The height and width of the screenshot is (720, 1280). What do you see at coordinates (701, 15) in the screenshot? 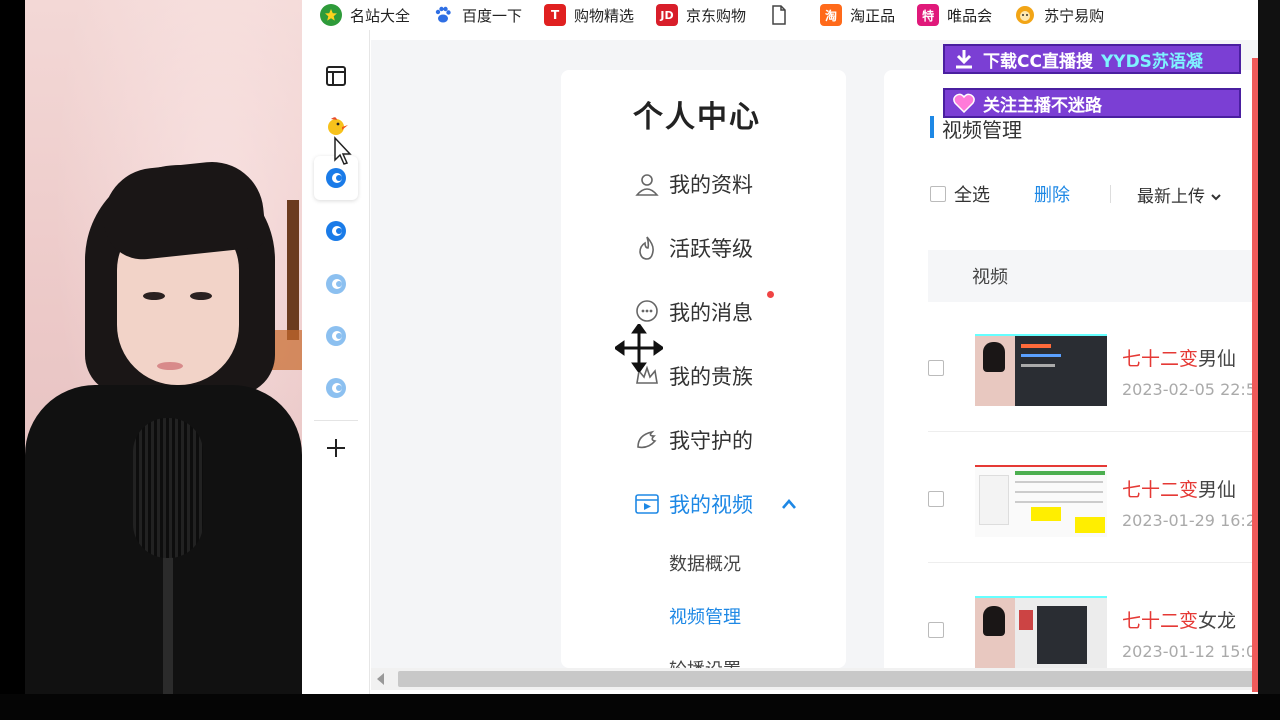
I see `bookmark-jd: JD 京东购物` at bounding box center [701, 15].